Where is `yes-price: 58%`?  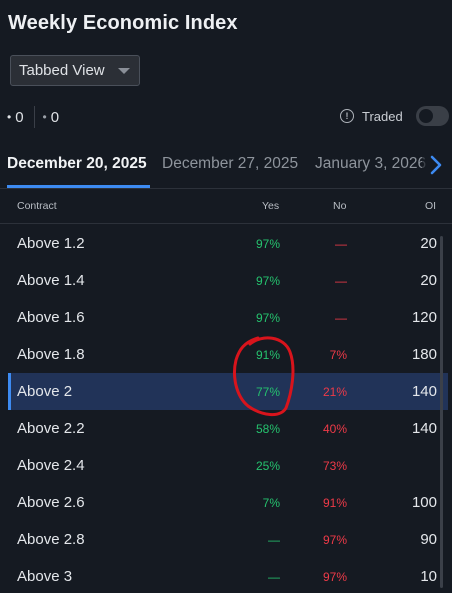 yes-price: 58% is located at coordinates (268, 429).